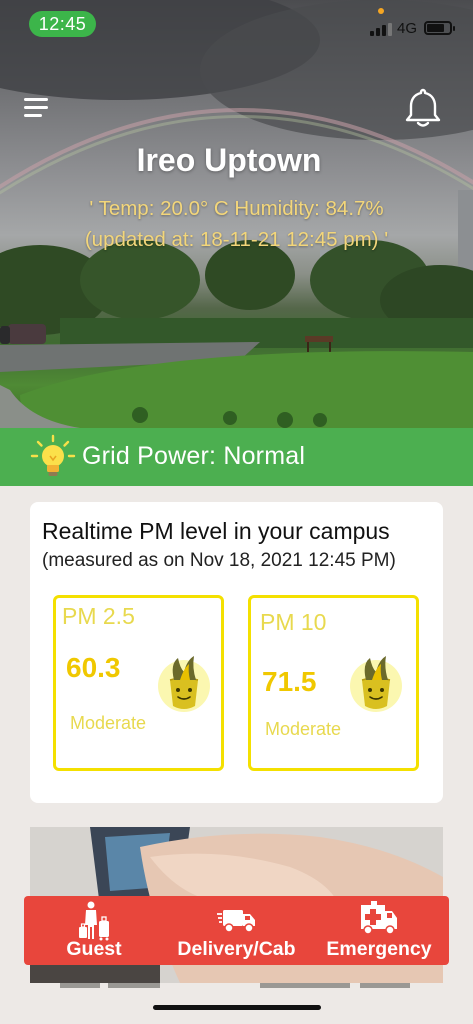  What do you see at coordinates (423, 108) in the screenshot?
I see `notification-bell-icon` at bounding box center [423, 108].